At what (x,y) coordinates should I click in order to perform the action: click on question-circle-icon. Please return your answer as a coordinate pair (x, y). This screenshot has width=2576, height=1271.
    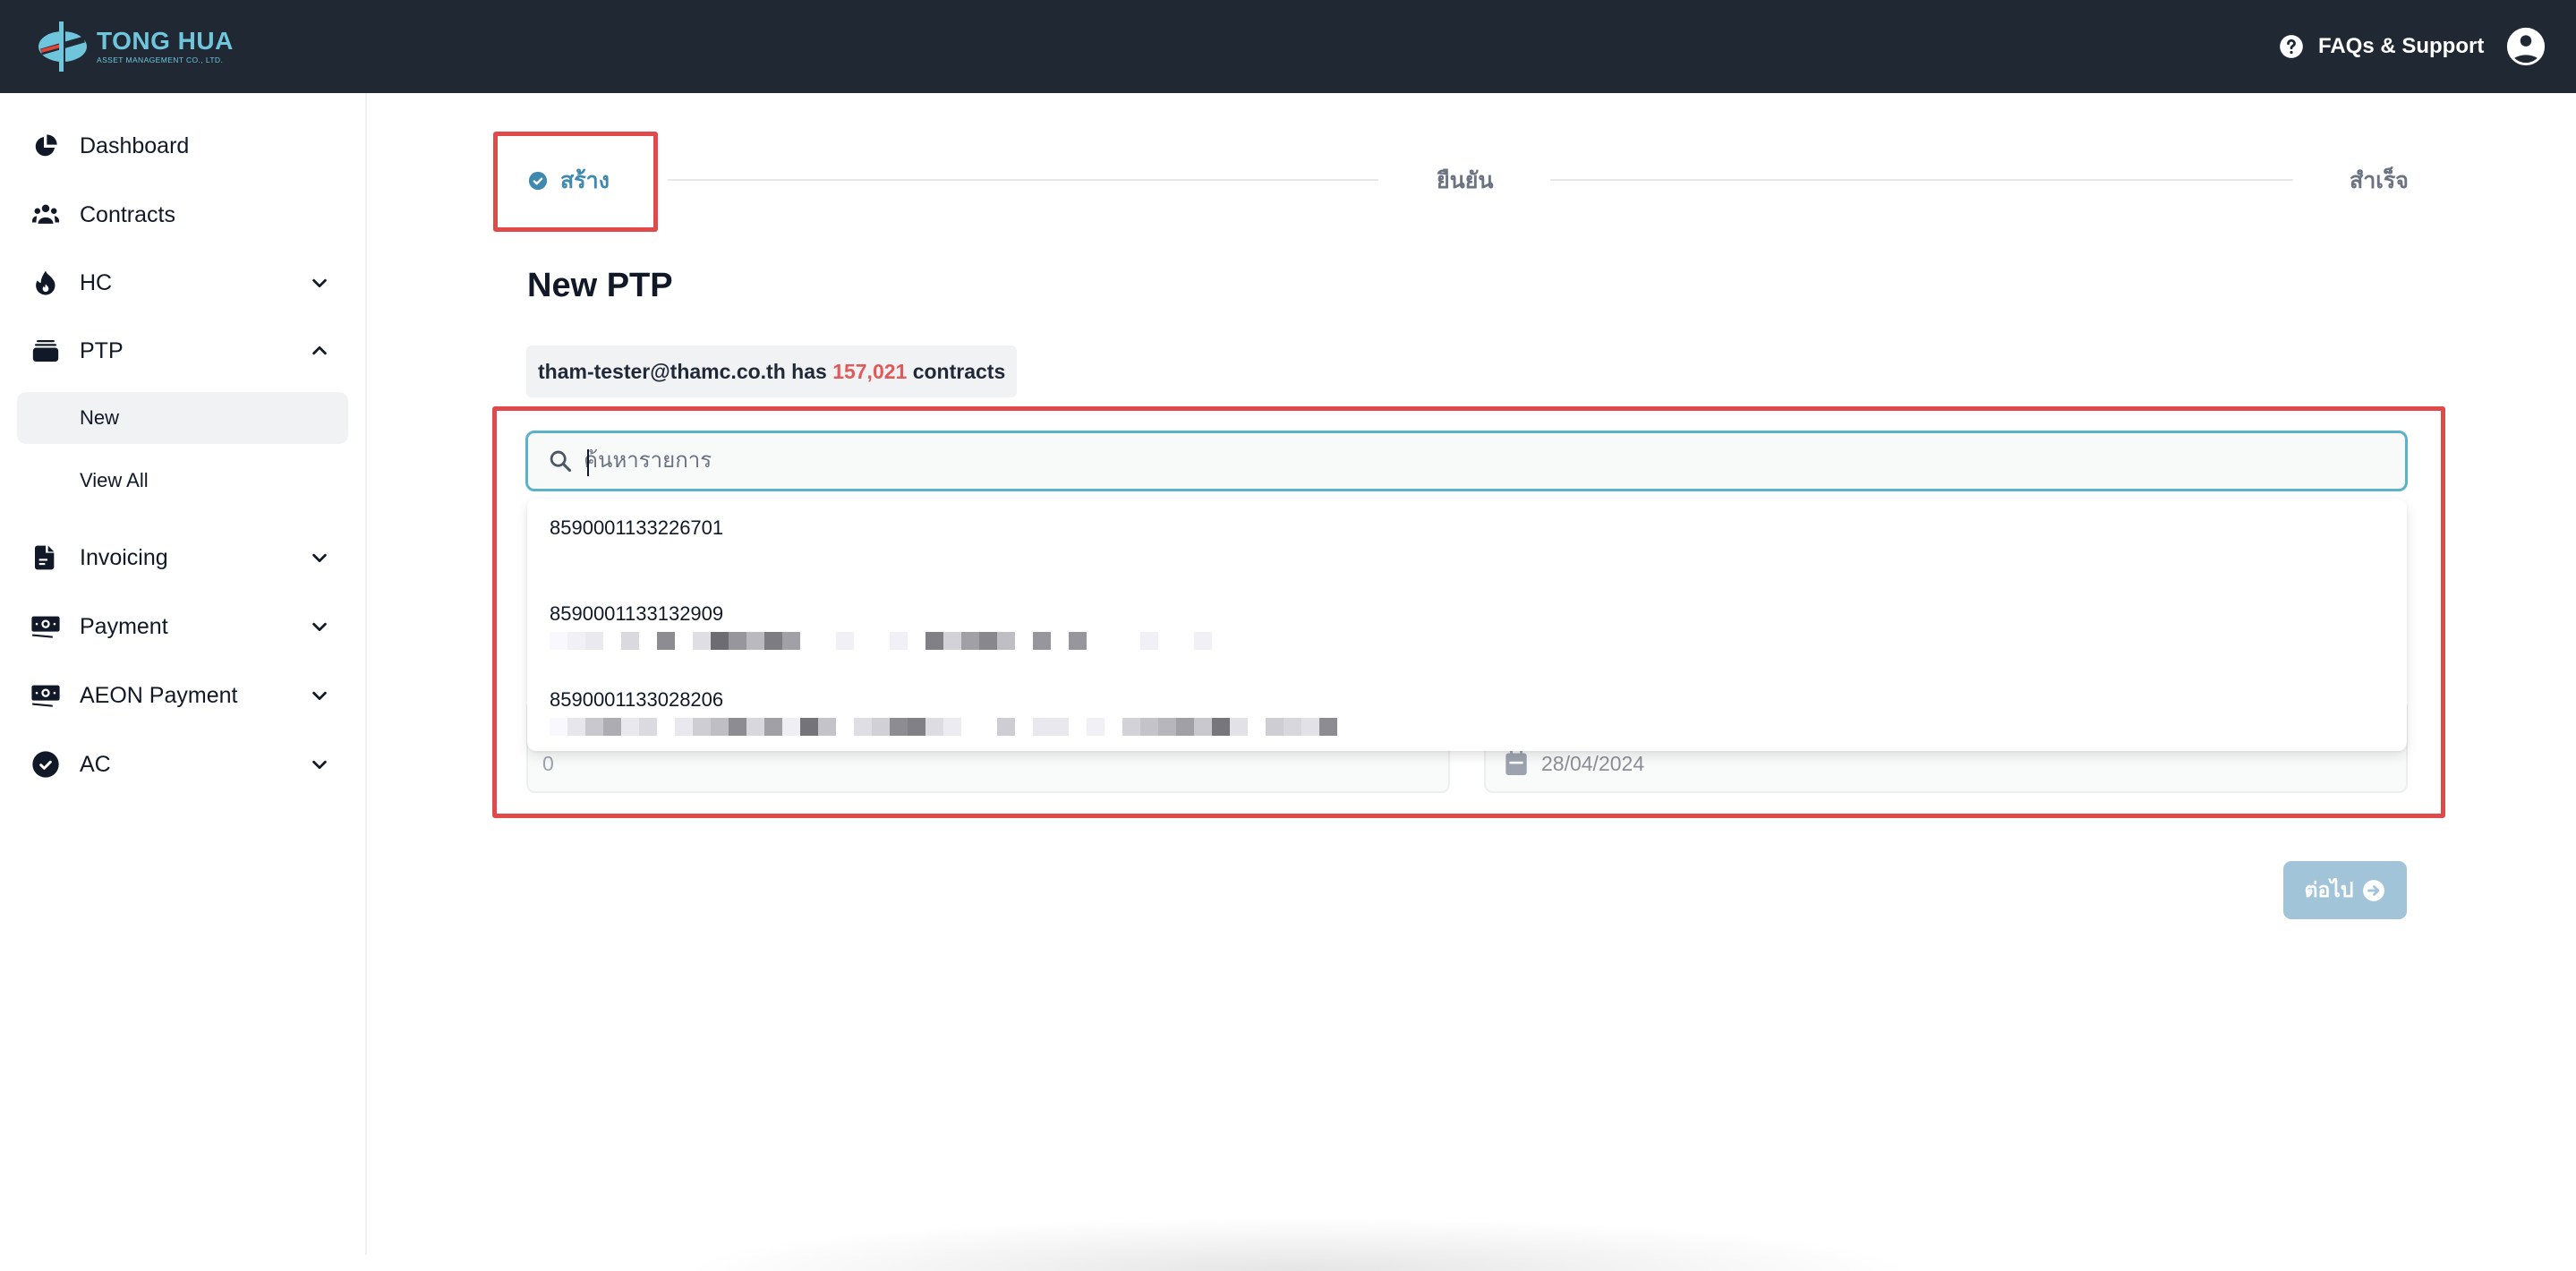
    Looking at the image, I should click on (2291, 46).